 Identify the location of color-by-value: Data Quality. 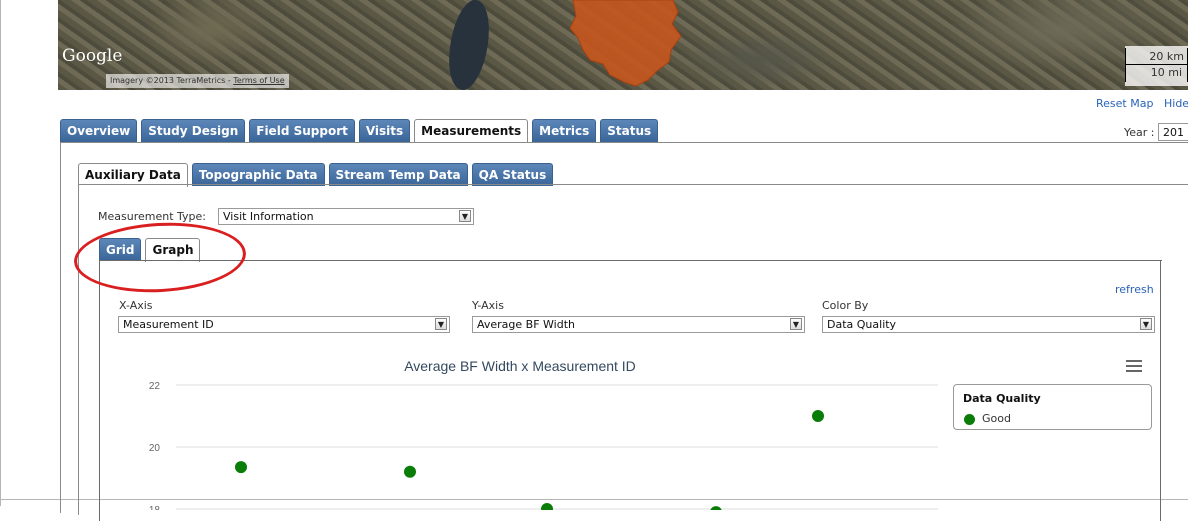
(862, 324).